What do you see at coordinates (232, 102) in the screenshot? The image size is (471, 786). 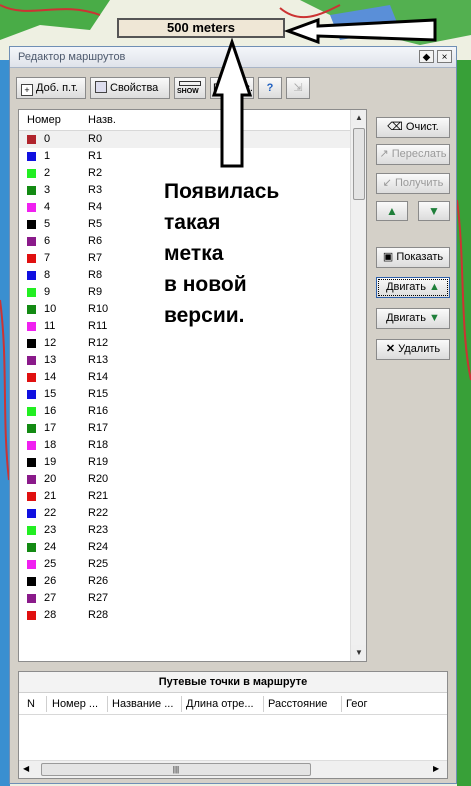 I see `arrow-up-annotation-icon` at bounding box center [232, 102].